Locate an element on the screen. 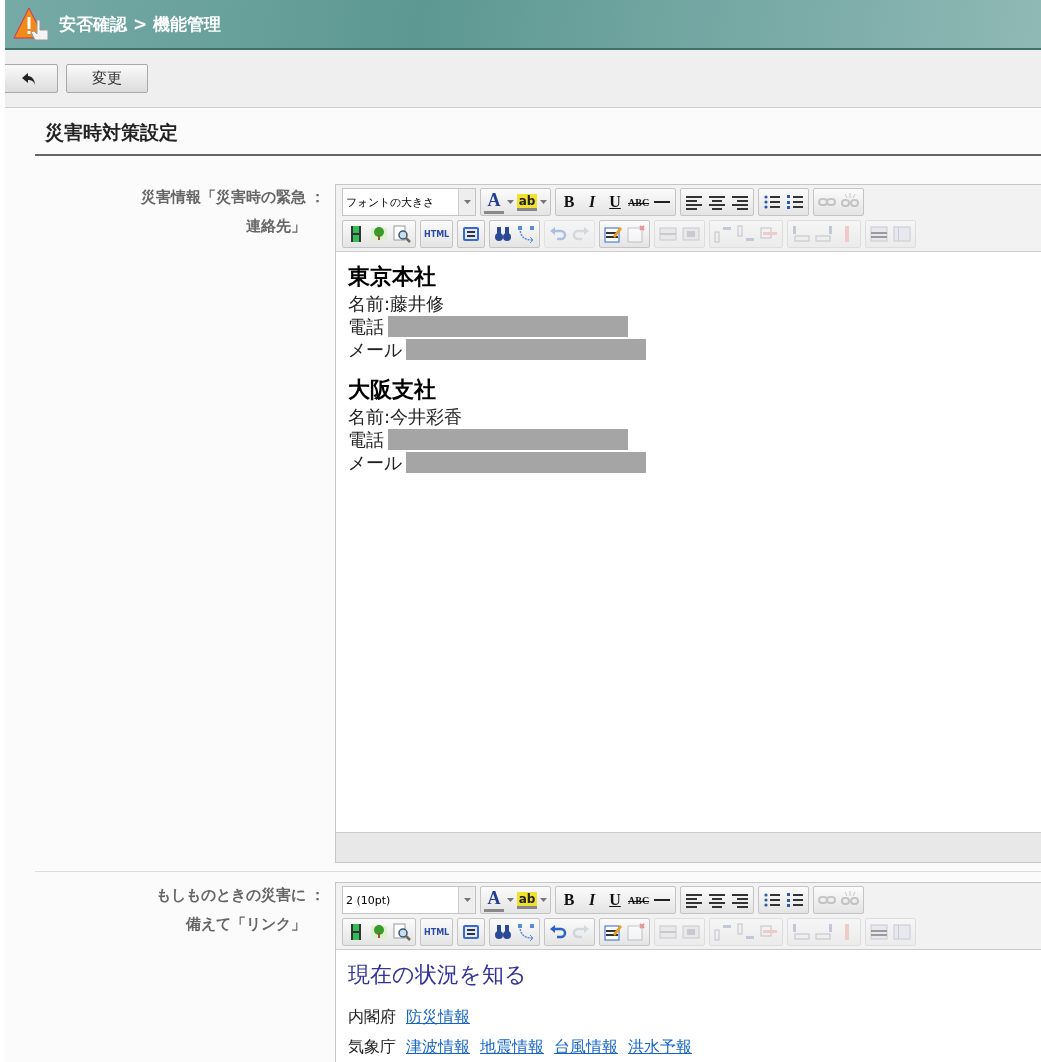  back-arrow-icon is located at coordinates (29, 78).